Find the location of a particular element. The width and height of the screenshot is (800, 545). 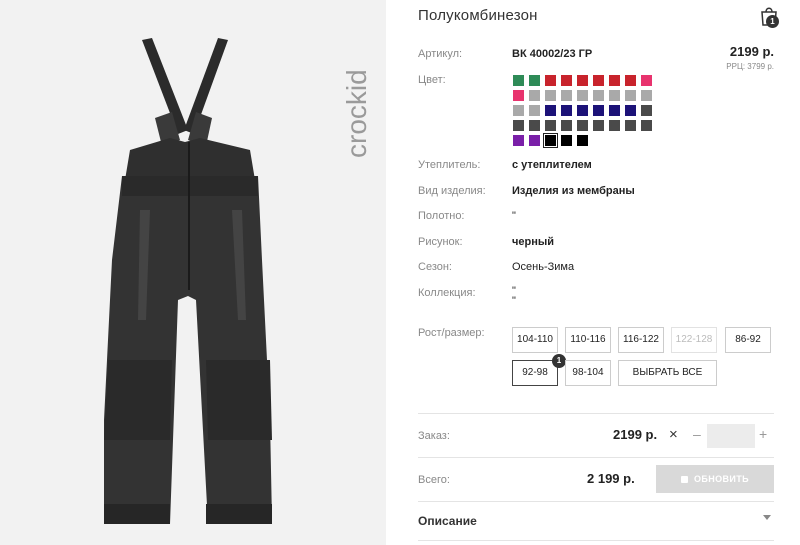

size-option-122-128: 122-128 is located at coordinates (694, 340).